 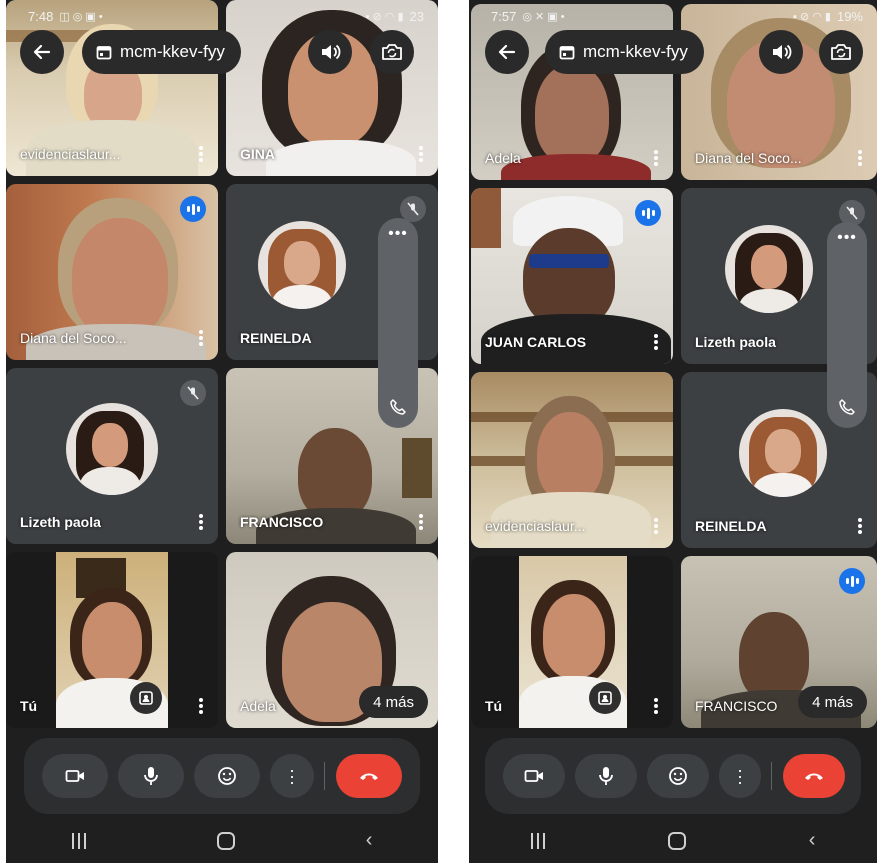 I want to click on participant-tile: Adela 4 más, so click(x=332, y=640).